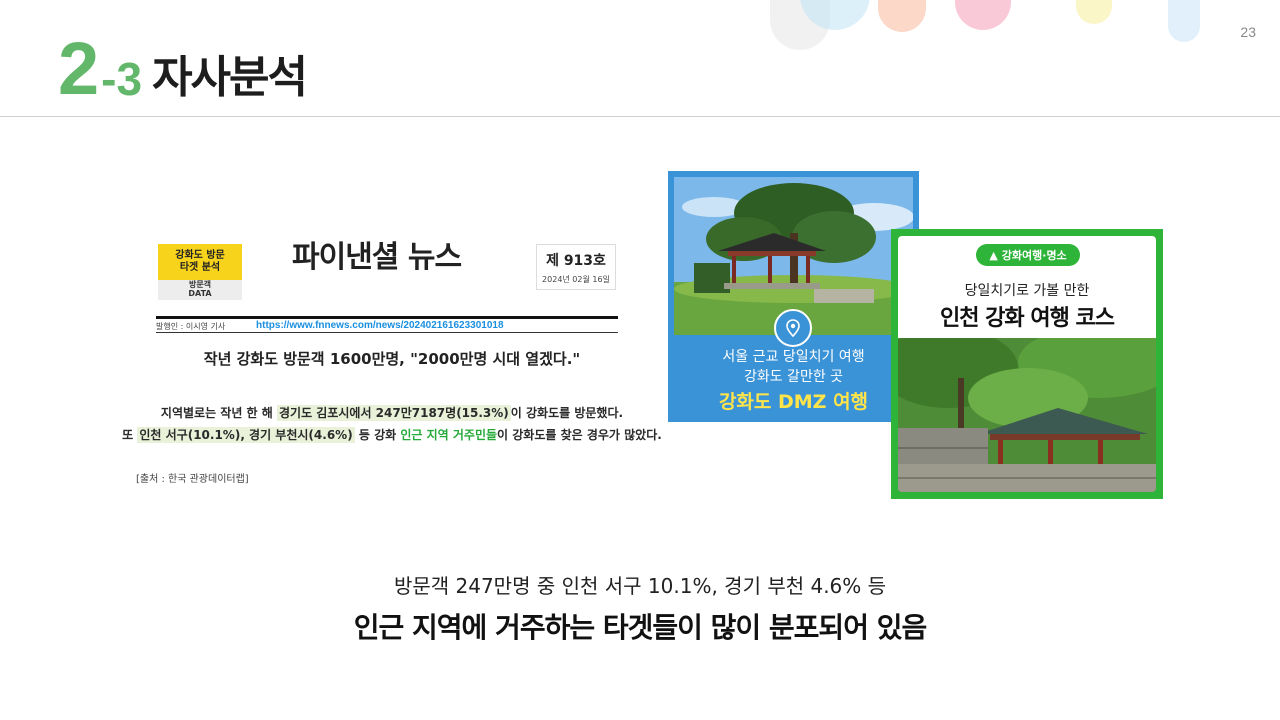  I want to click on card2-title: 인천 강화 여행 코스, so click(1027, 318).